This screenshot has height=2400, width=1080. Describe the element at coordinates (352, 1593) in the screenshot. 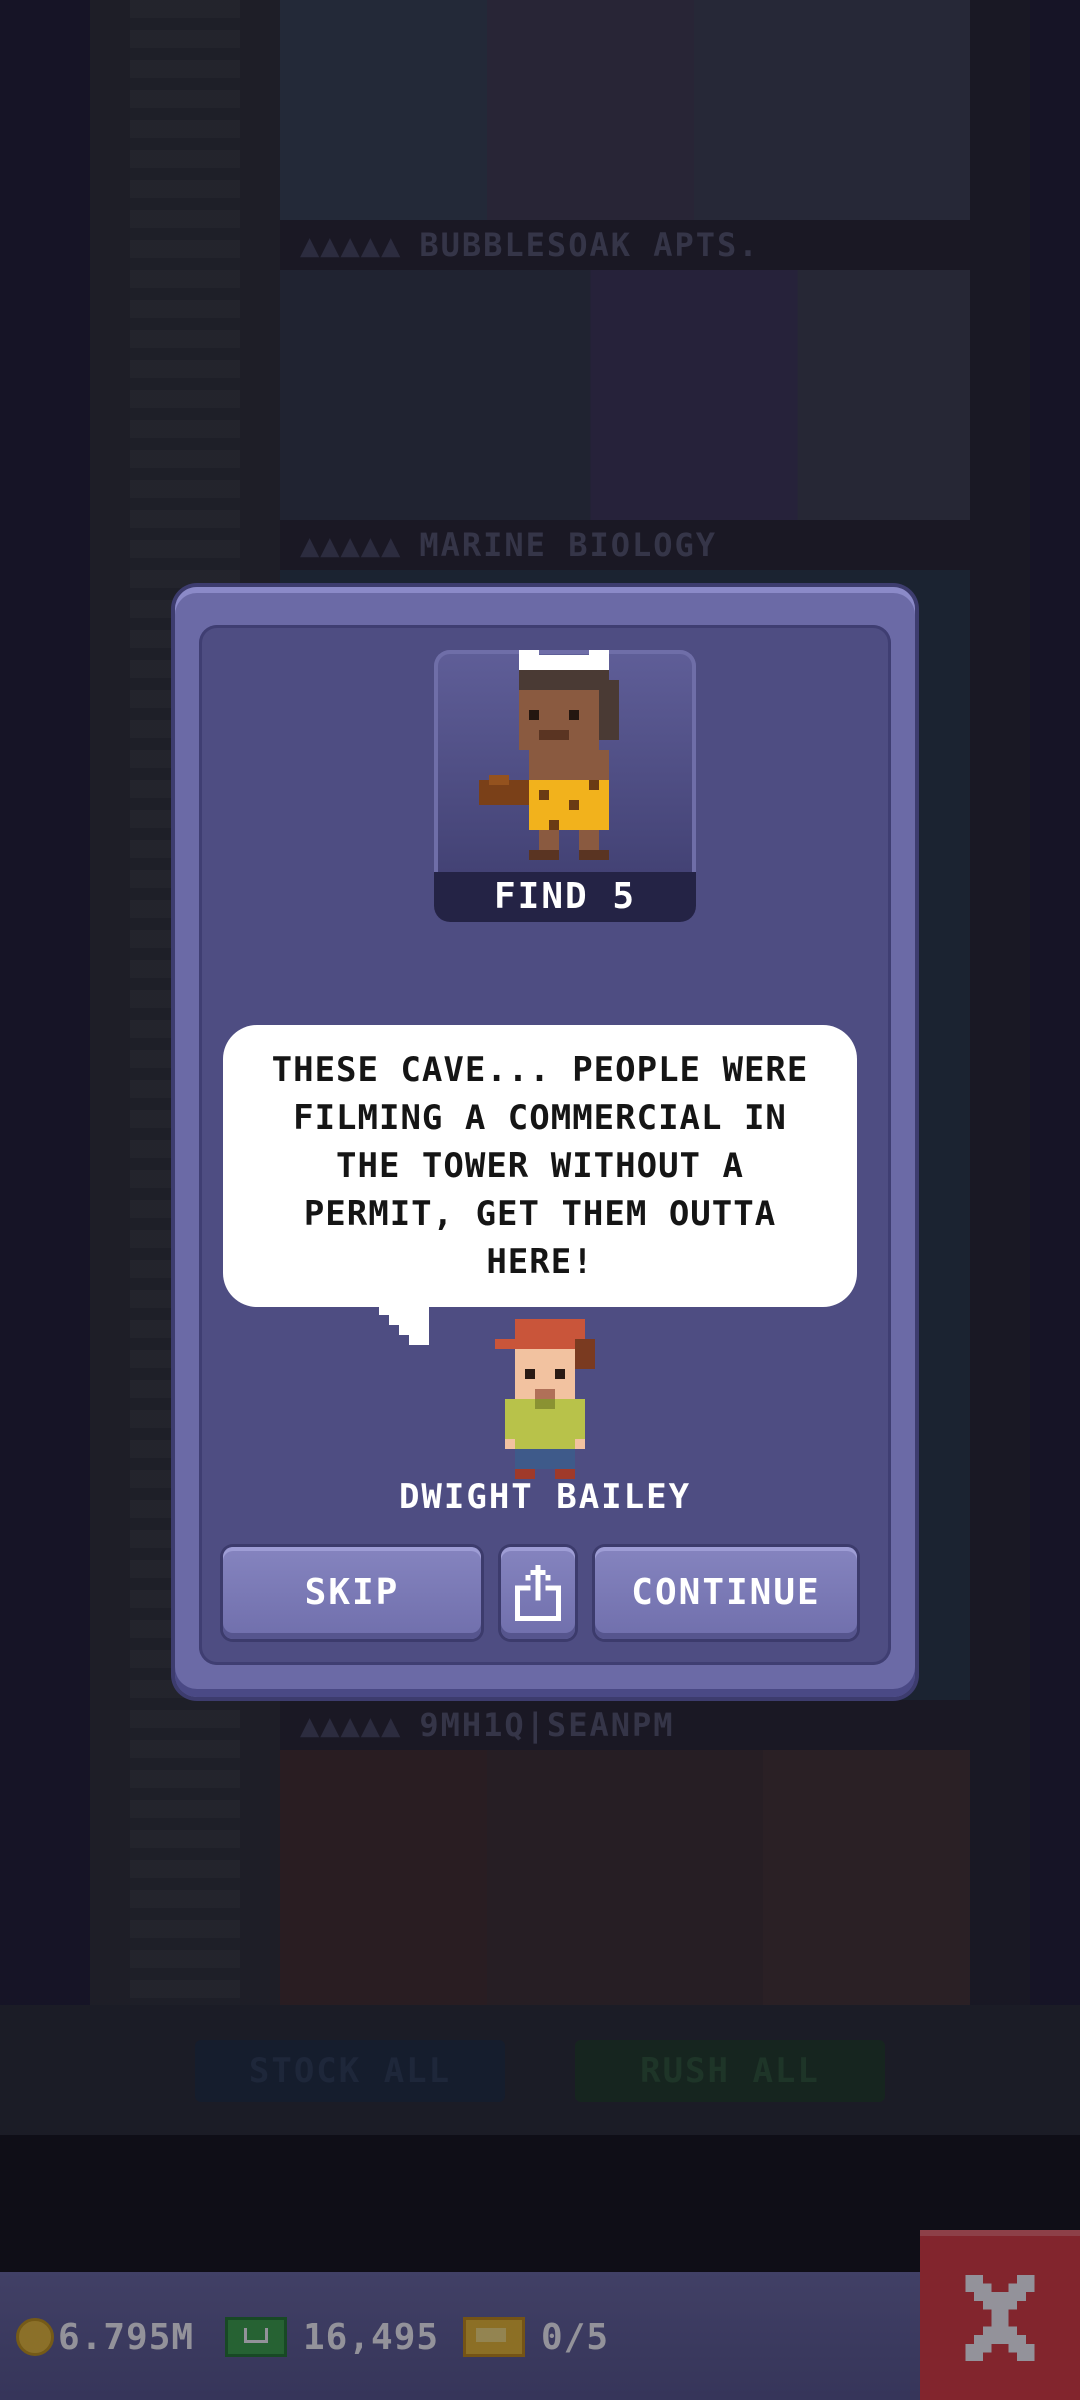

I see `skip-button: SKIP` at that location.